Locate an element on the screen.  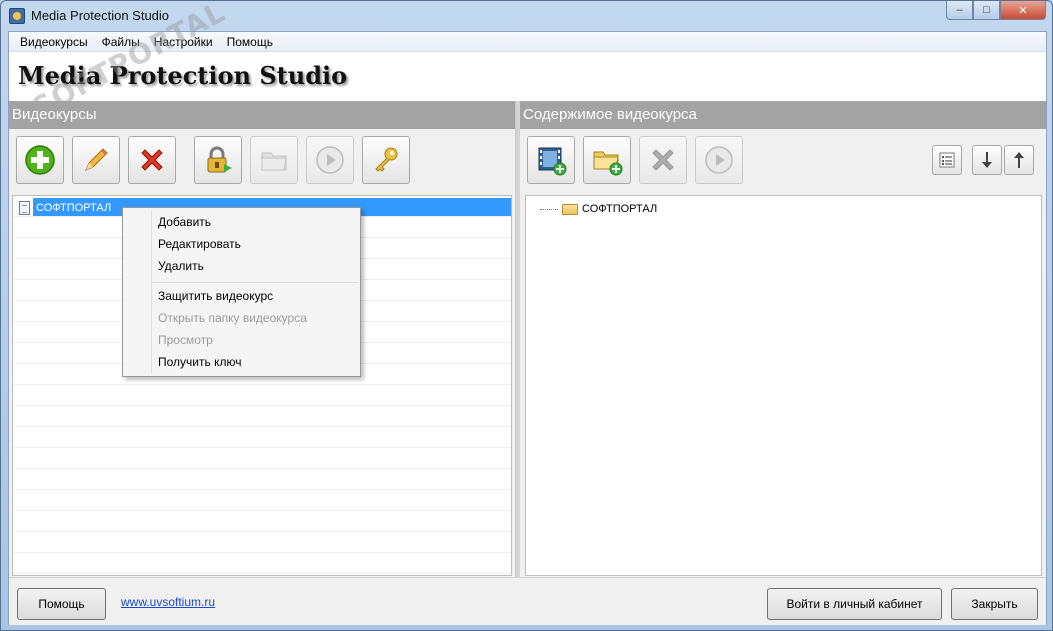
content-tree-item-softportal: СОФТПОРТАЛ is located at coordinates (598, 209).